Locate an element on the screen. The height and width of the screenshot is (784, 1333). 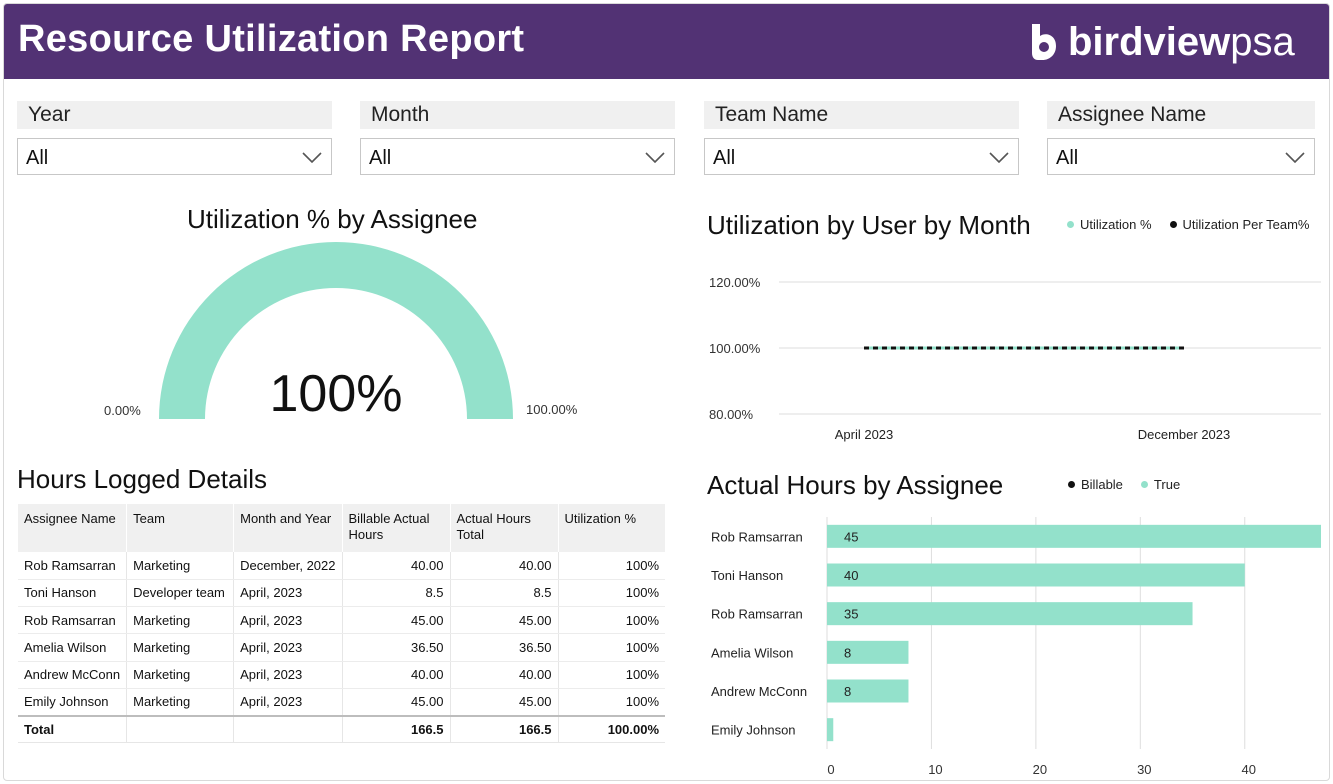
bar-chart-title: Actual Hours by Assignee is located at coordinates (855, 485).